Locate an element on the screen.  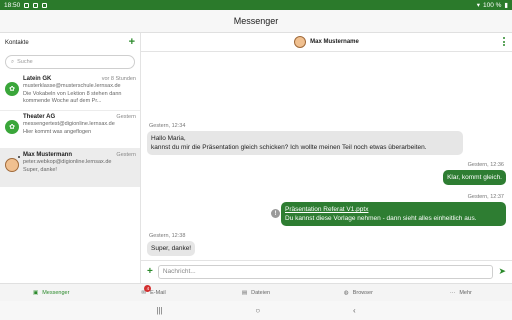
contact-name: Theater AG is located at coordinates (39, 117).